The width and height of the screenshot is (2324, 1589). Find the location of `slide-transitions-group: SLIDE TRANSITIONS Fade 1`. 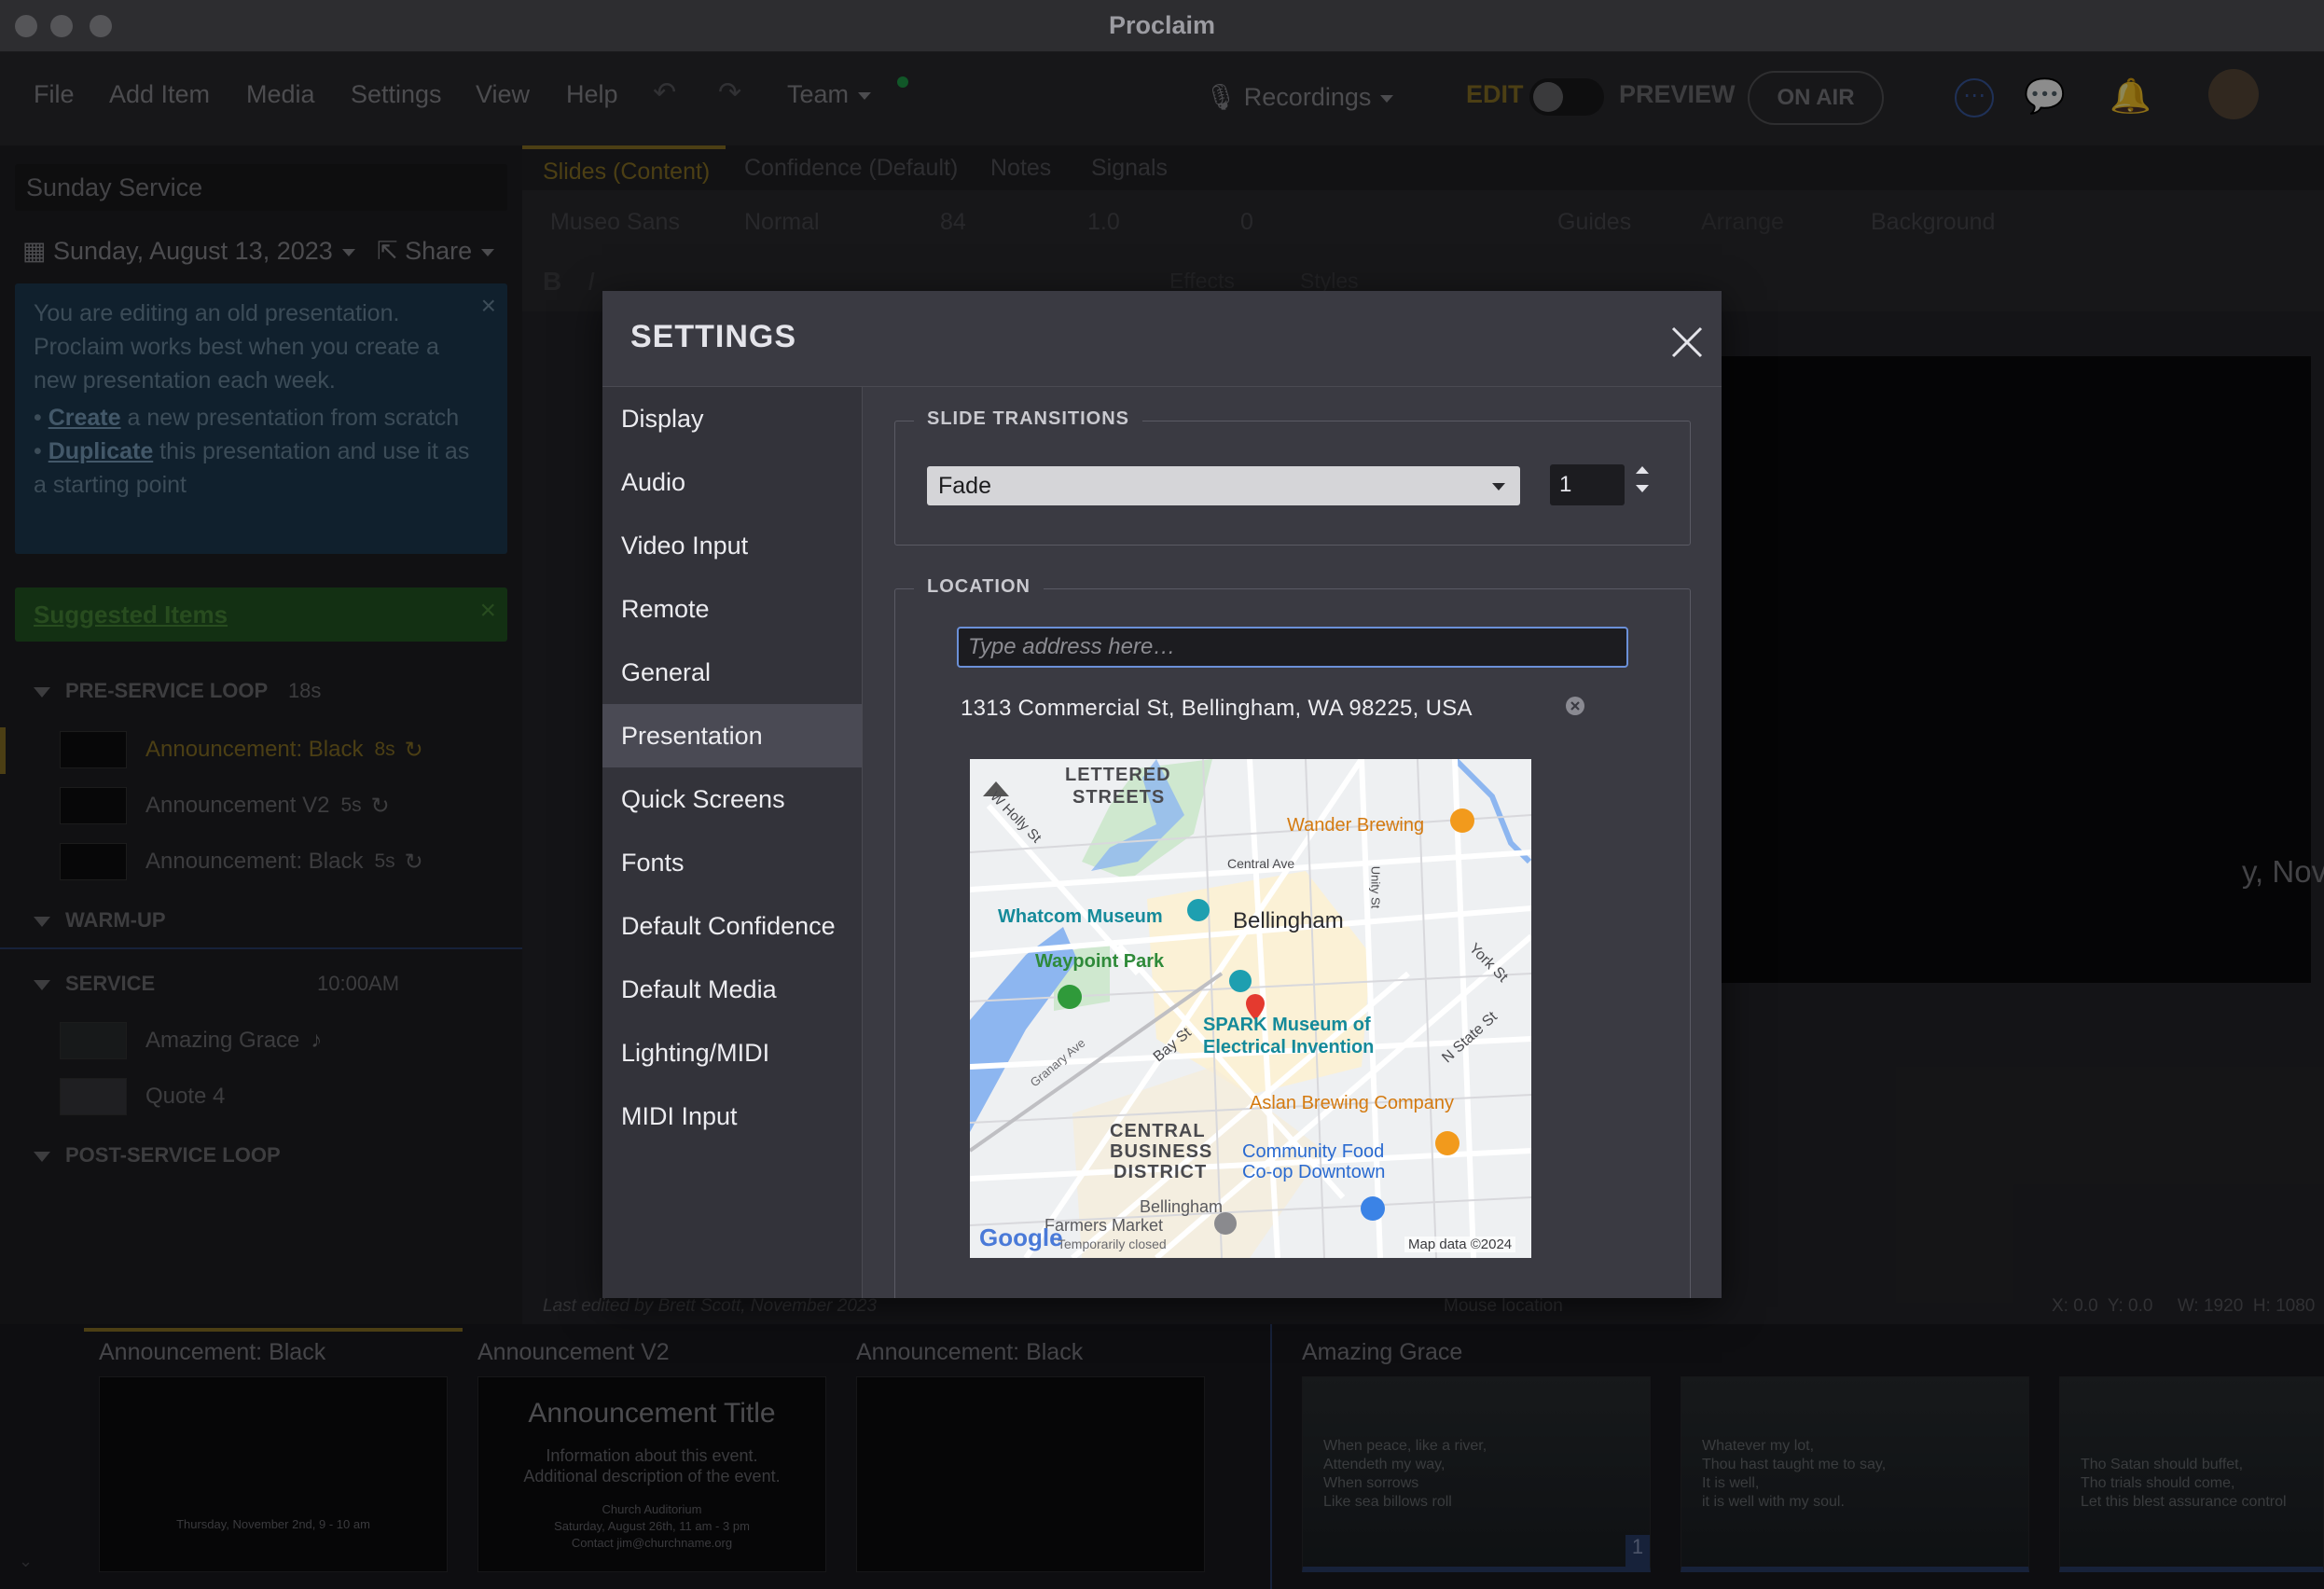

slide-transitions-group: SLIDE TRANSITIONS Fade 1 is located at coordinates (1292, 477).